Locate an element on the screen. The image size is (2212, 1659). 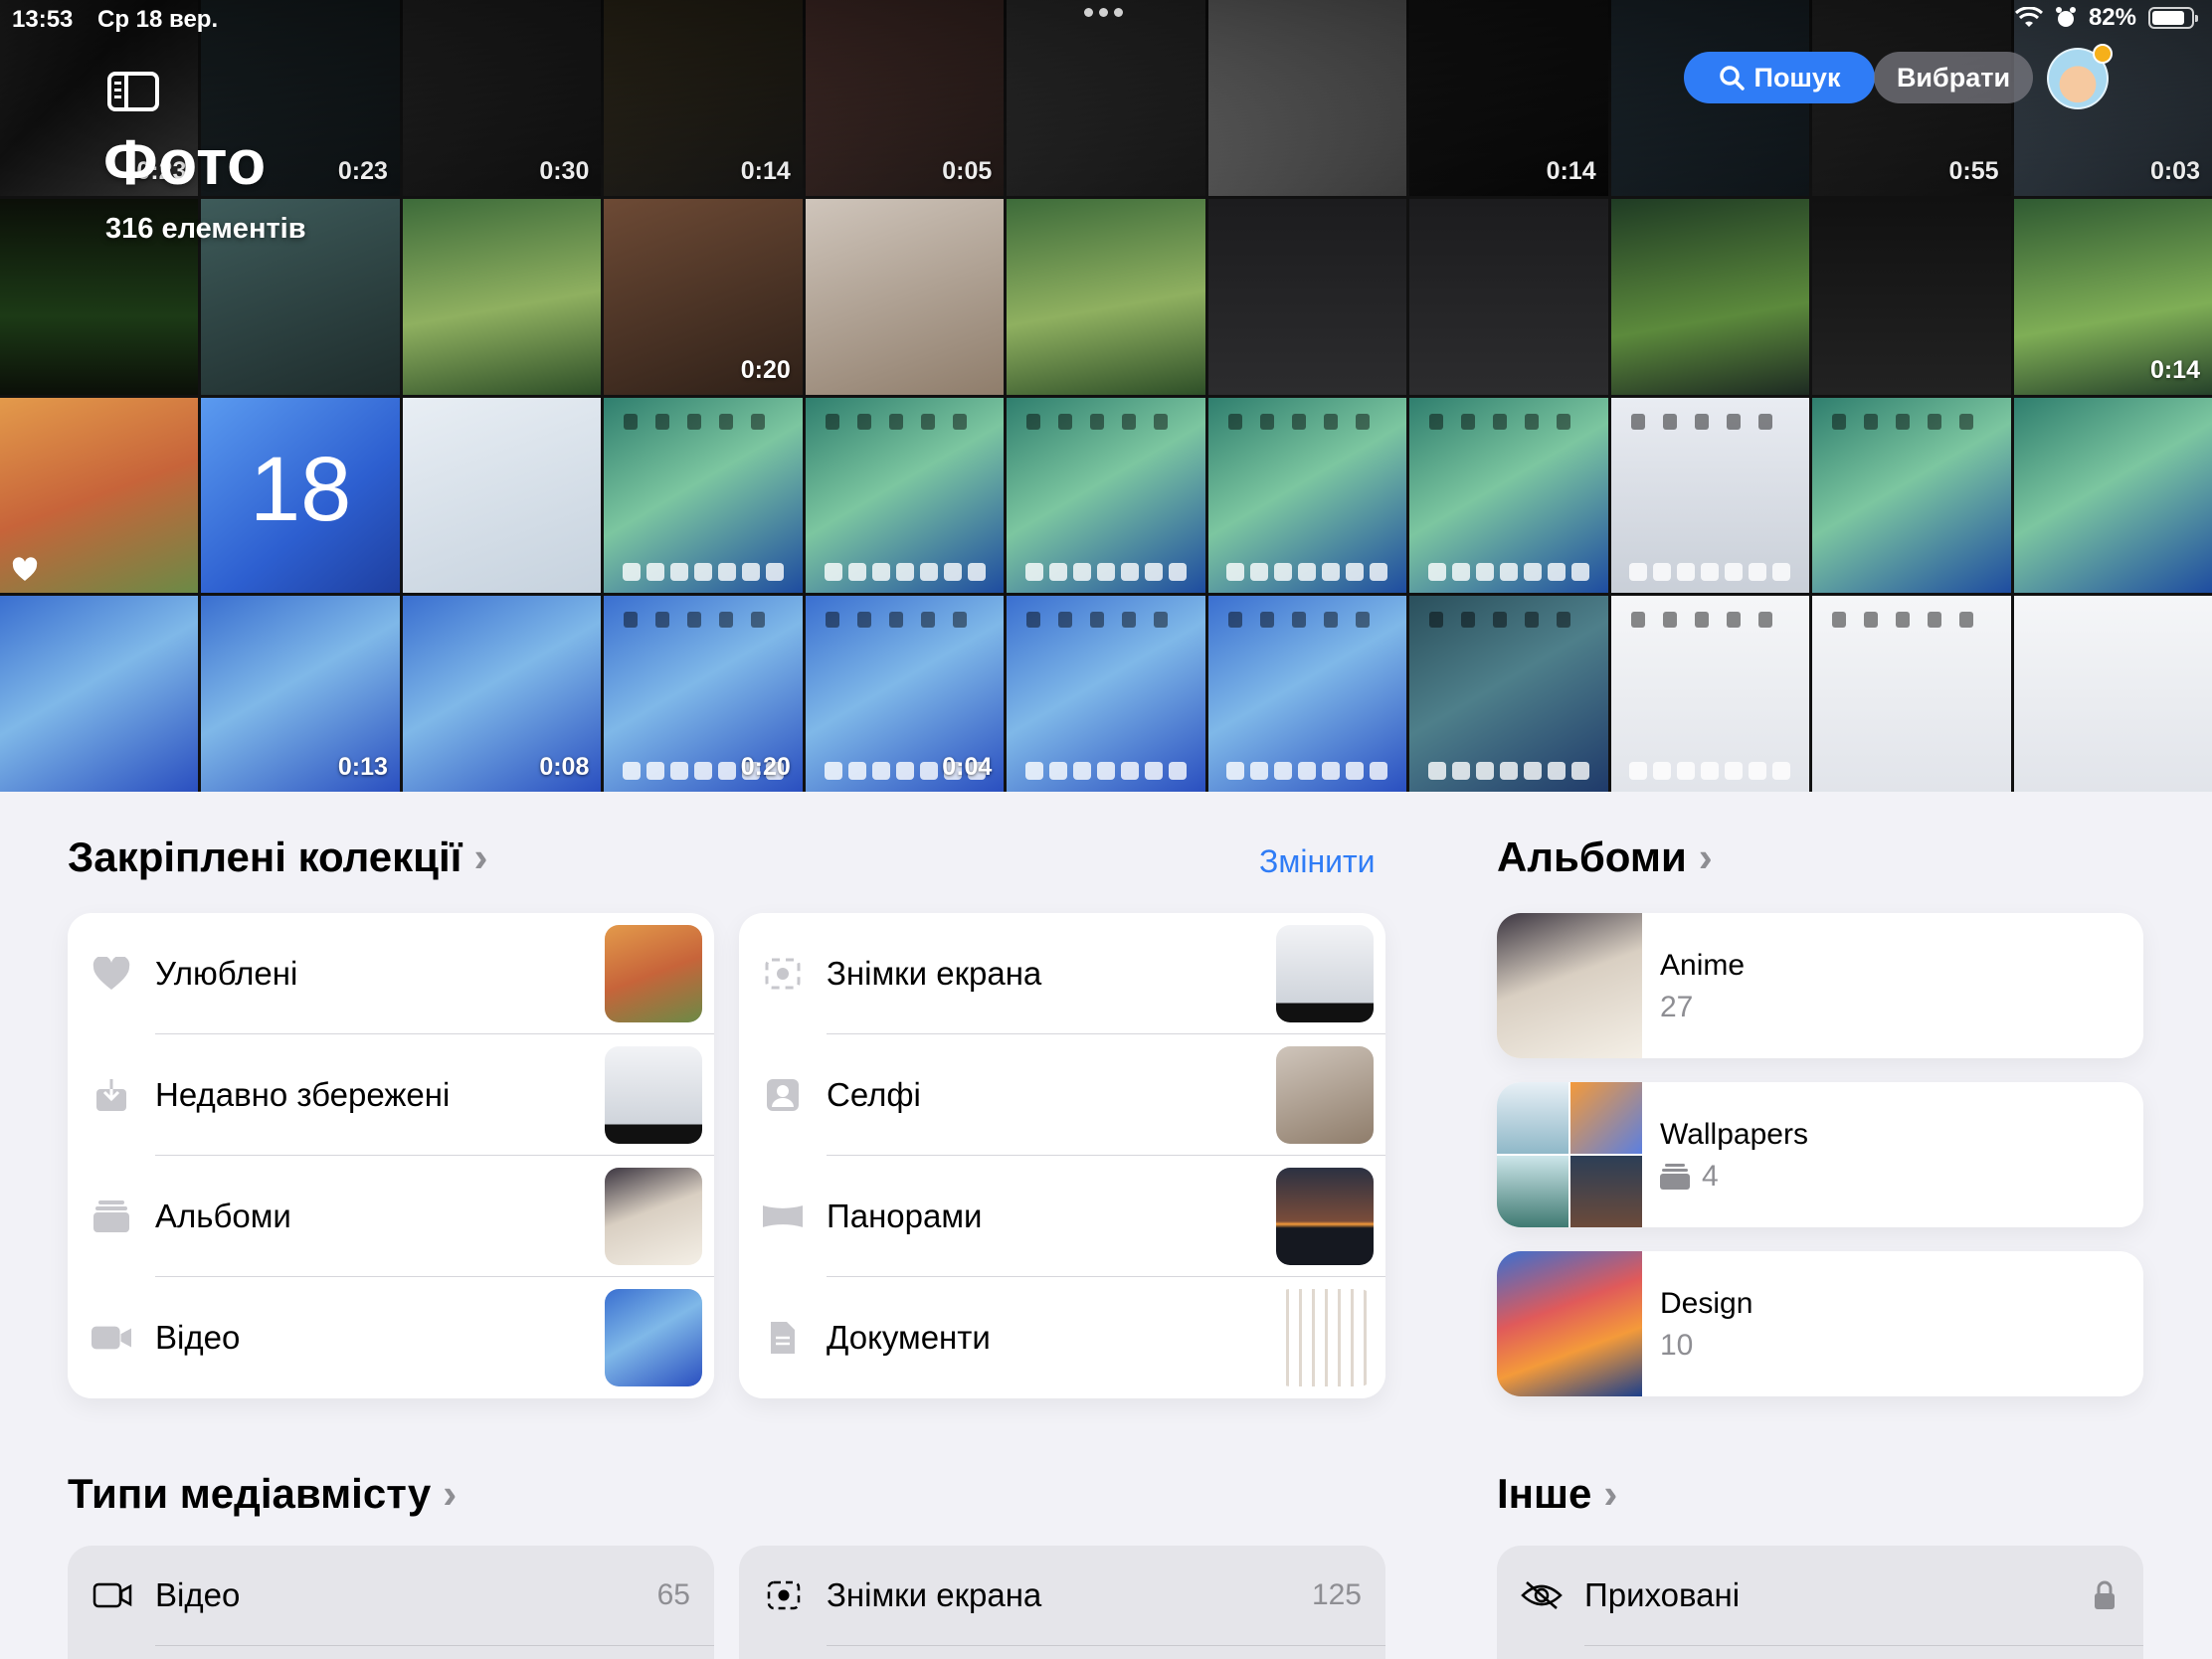
collection-label: Селфі is located at coordinates (874, 1094).